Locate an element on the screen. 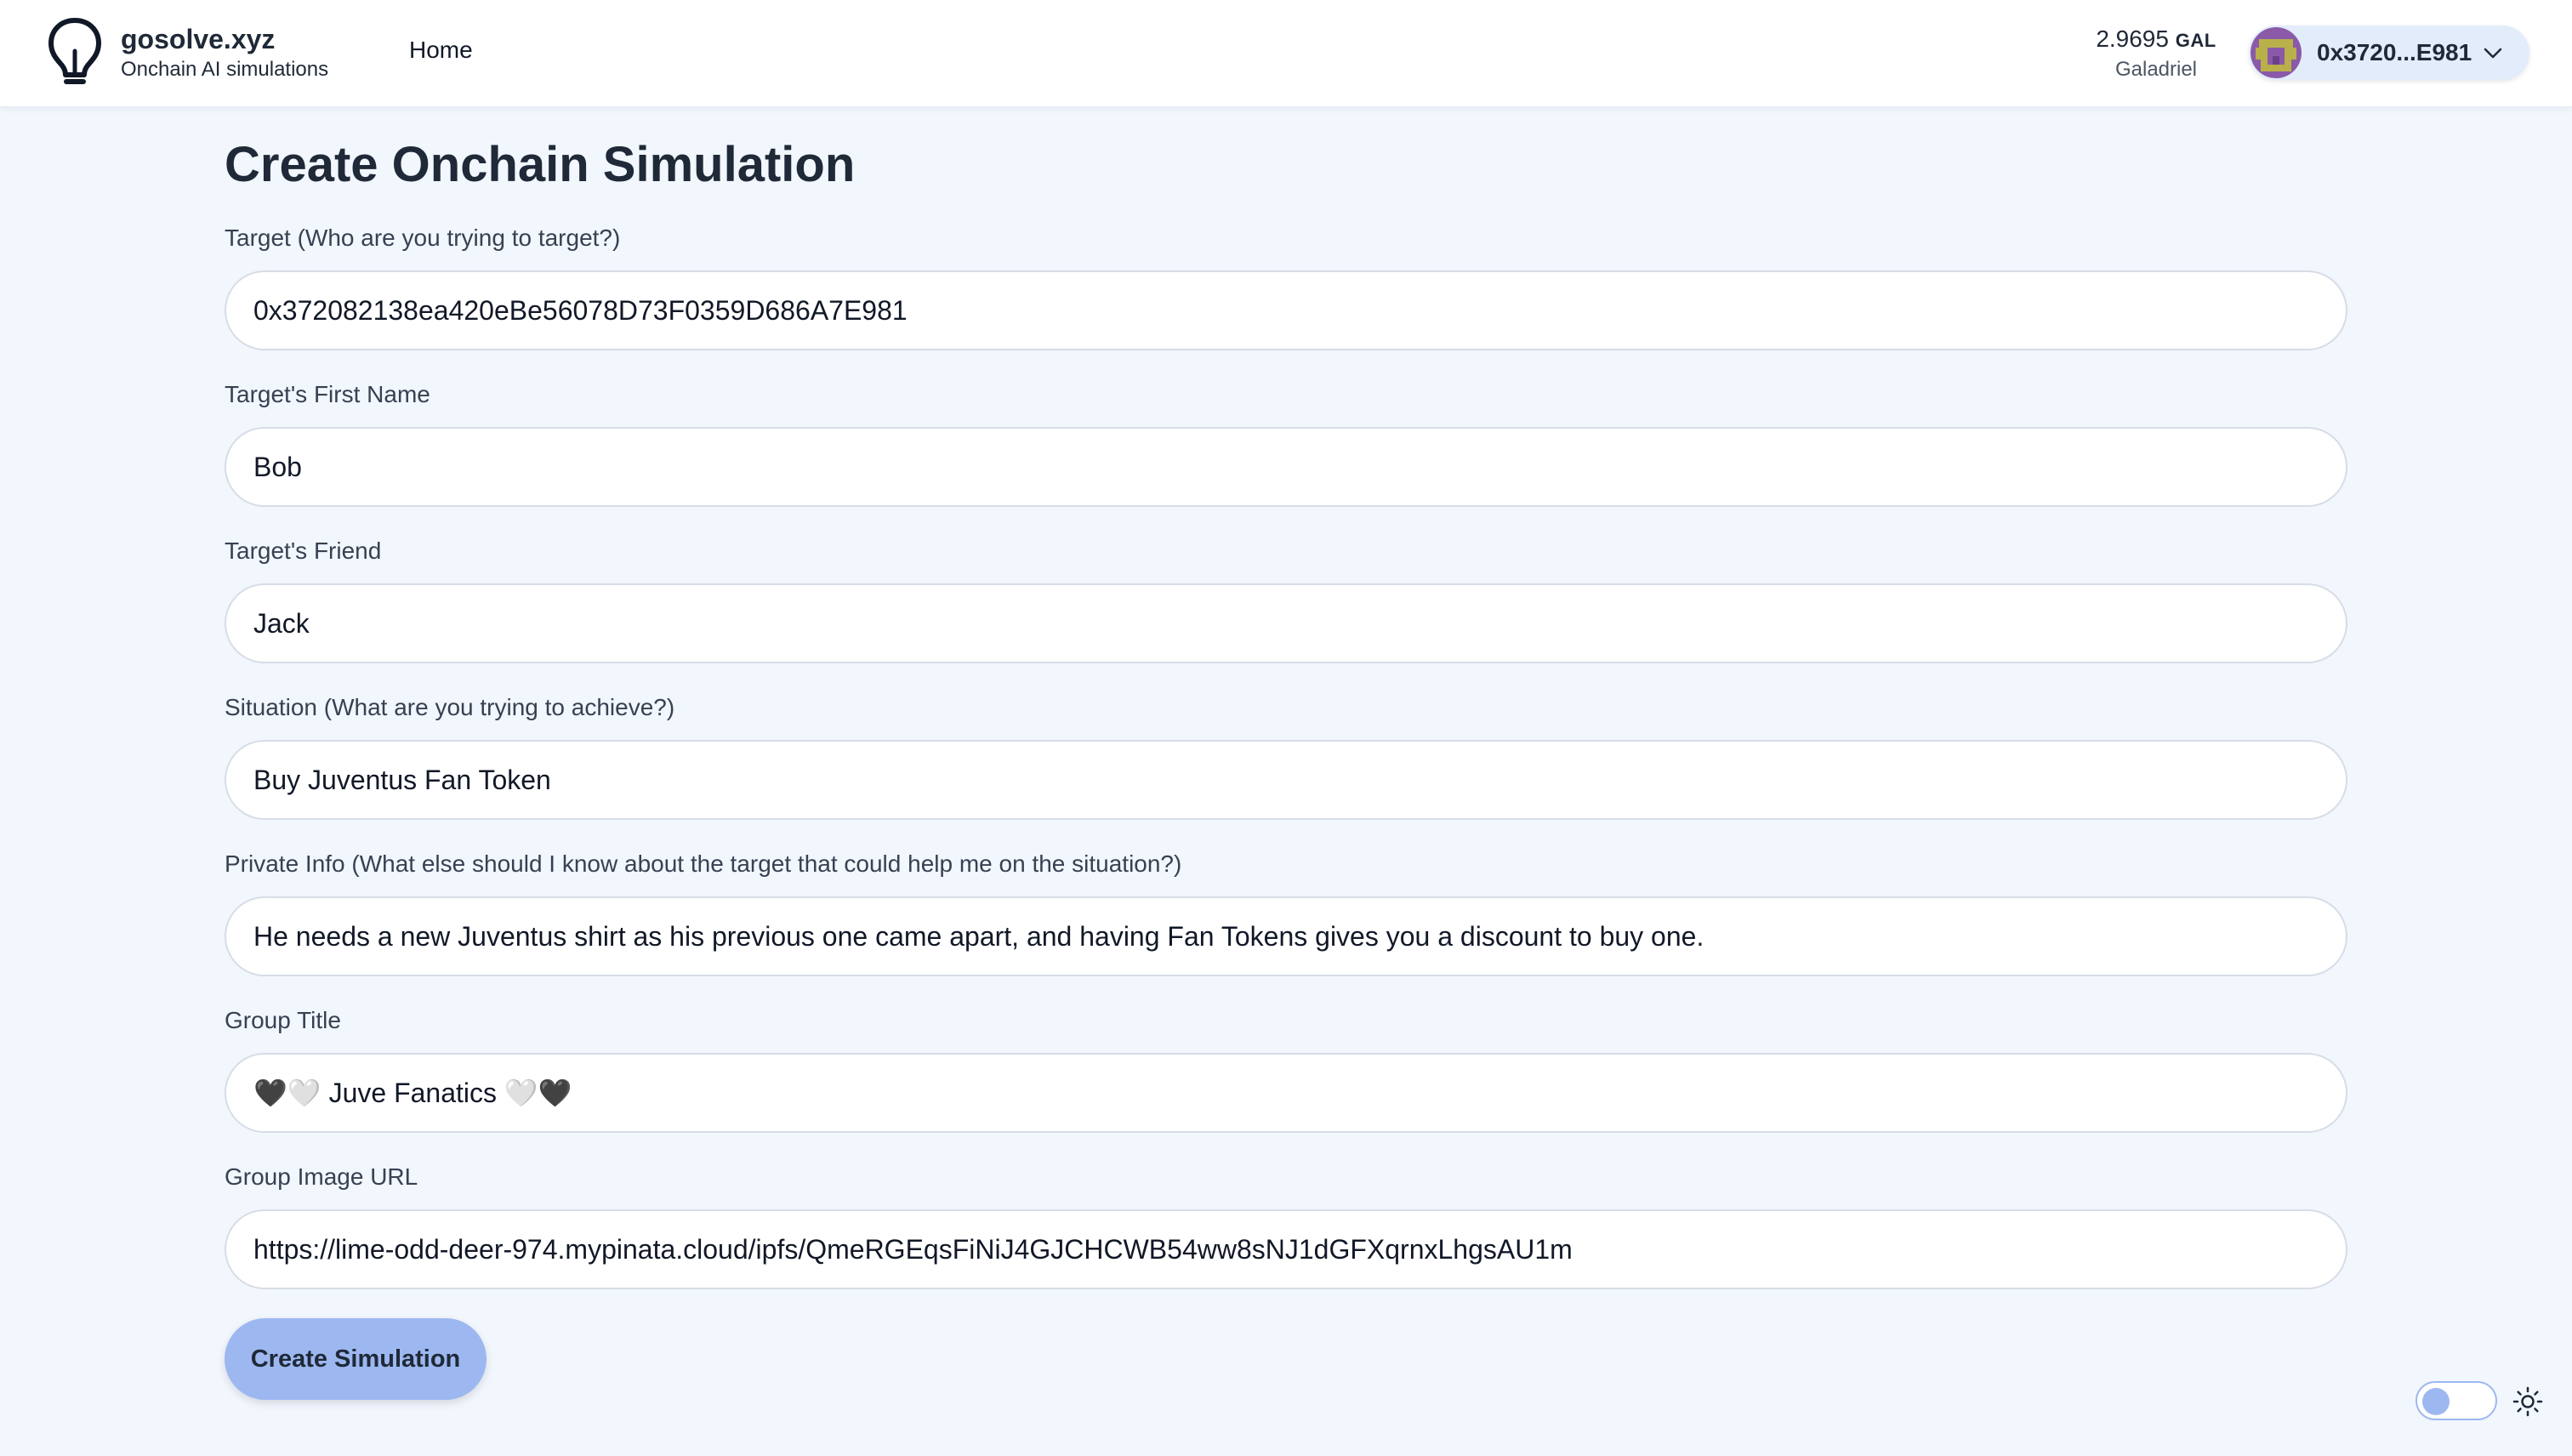  brand-tagline: Onchain AI simulations is located at coordinates (225, 69).